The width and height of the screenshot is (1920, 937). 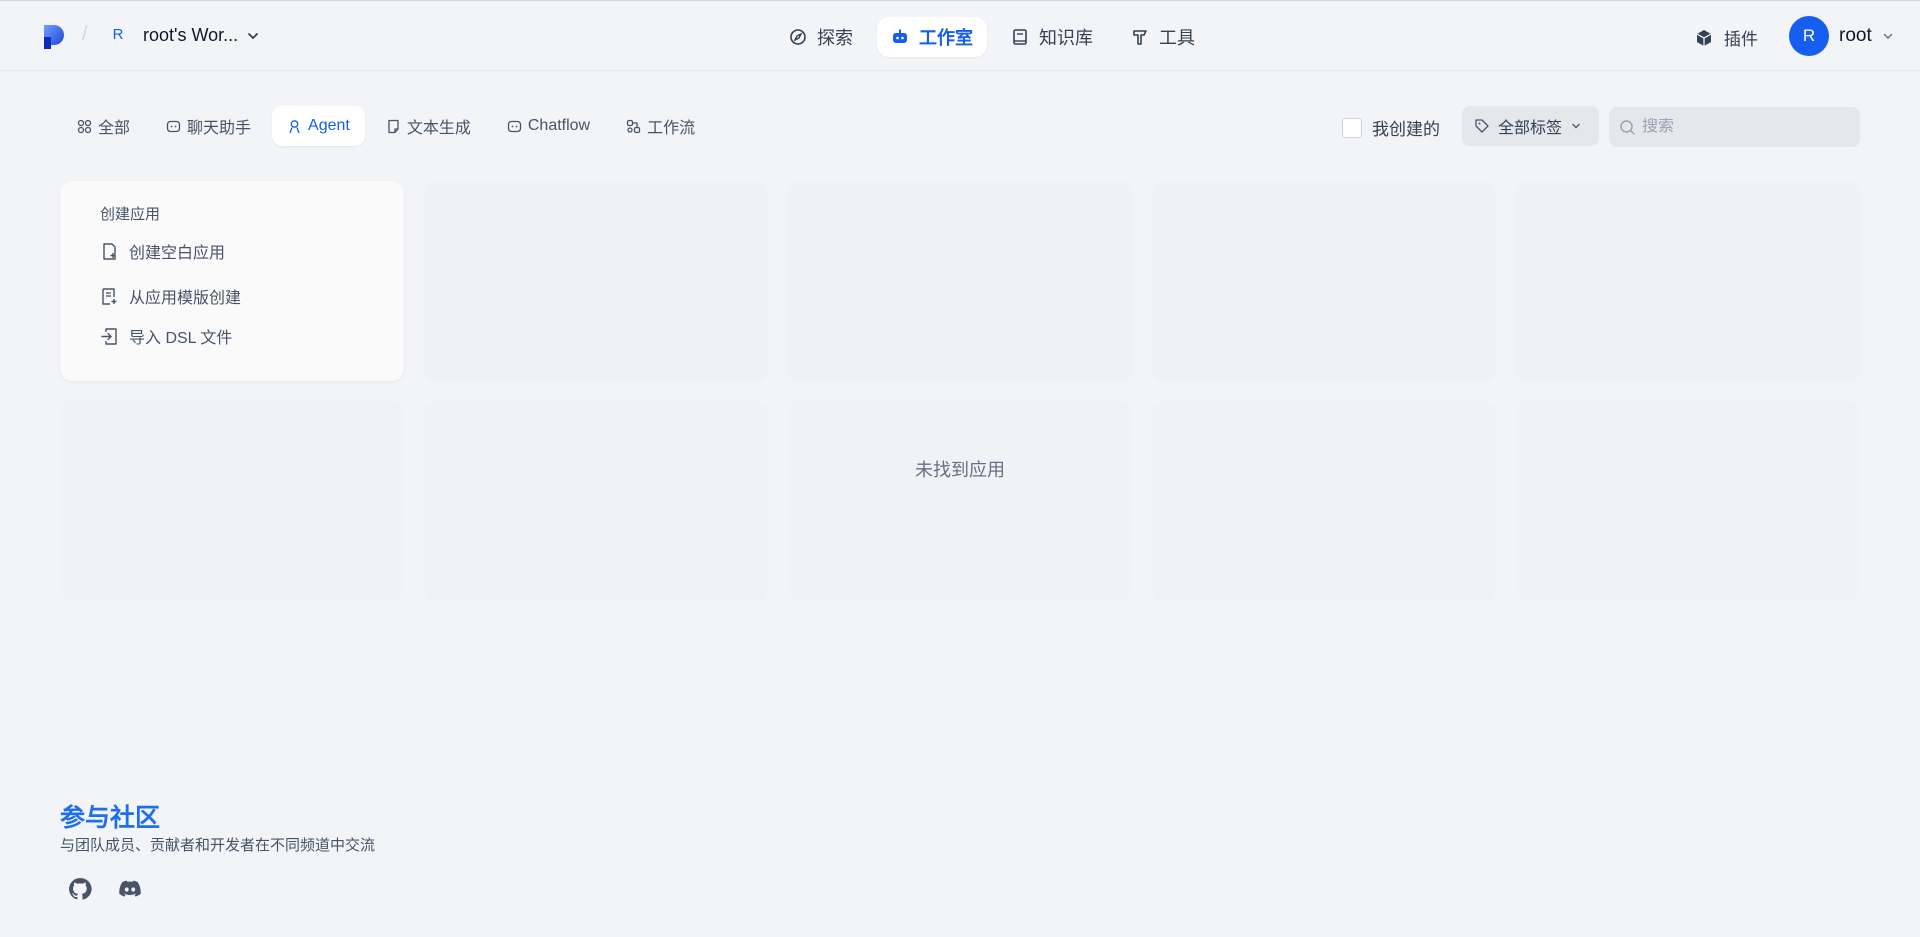 What do you see at coordinates (1020, 37) in the screenshot?
I see `book-icon` at bounding box center [1020, 37].